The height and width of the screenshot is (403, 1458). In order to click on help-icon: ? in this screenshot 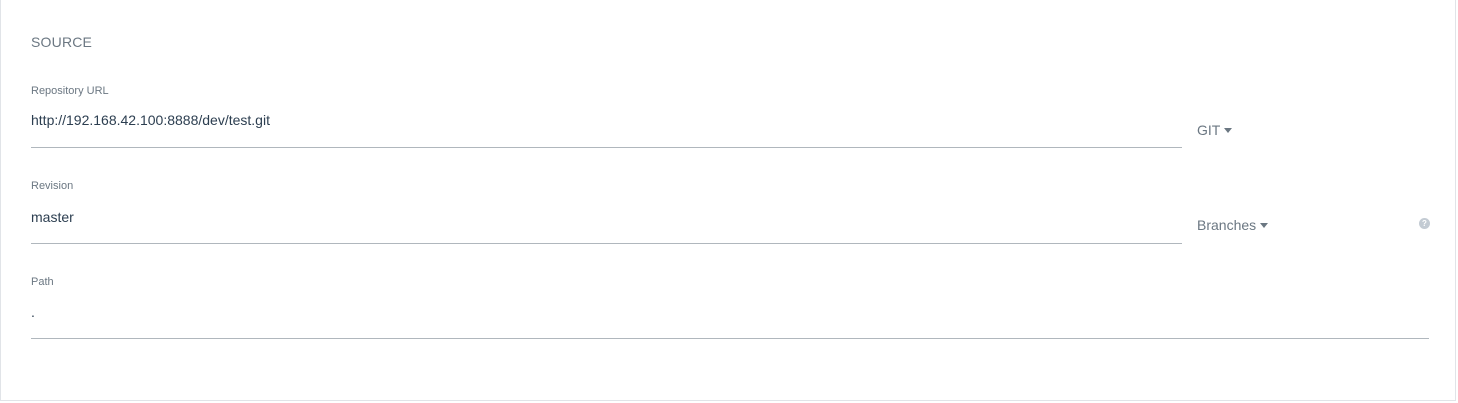, I will do `click(1424, 223)`.